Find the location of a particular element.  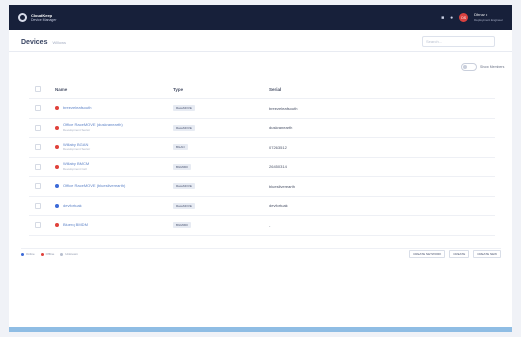

name-column-header: Name is located at coordinates (114, 89).